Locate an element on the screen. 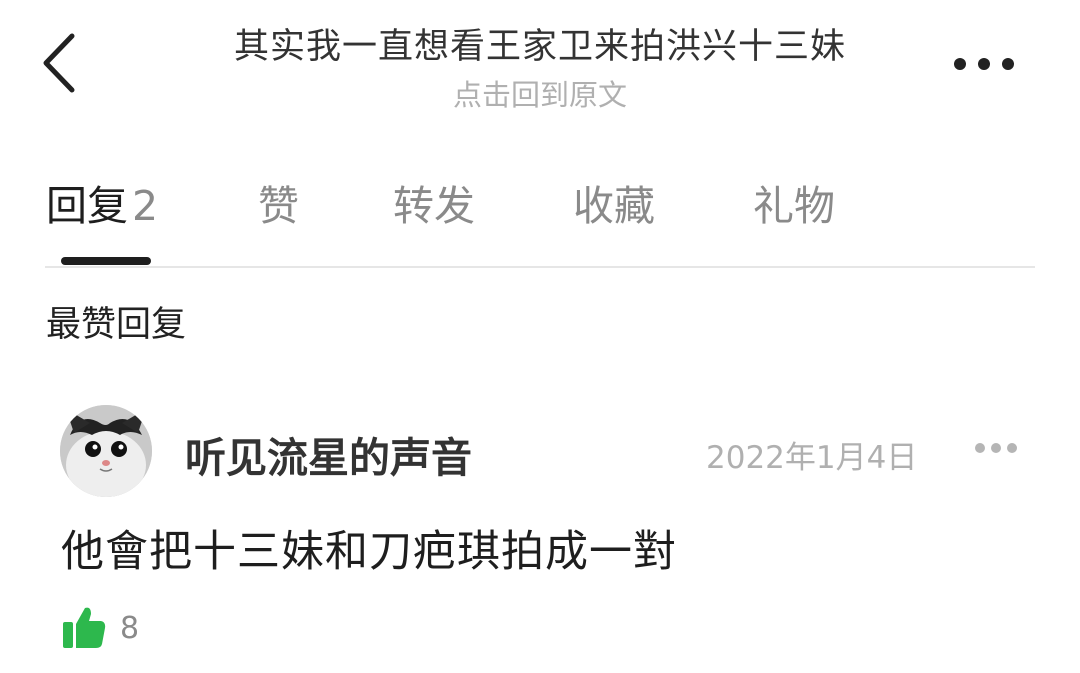 Image resolution: width=1080 pixels, height=673 pixels. comment-more-button is located at coordinates (996, 448).